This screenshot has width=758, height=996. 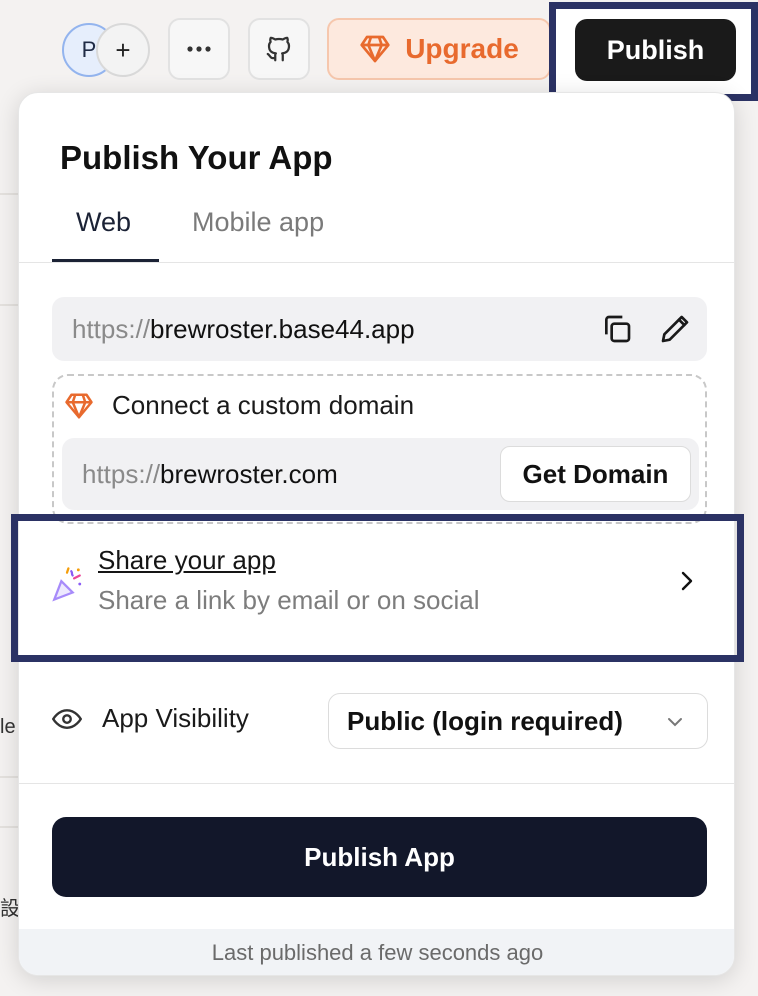 What do you see at coordinates (376, 952) in the screenshot?
I see `last-published-status: Last published a few seconds ago` at bounding box center [376, 952].